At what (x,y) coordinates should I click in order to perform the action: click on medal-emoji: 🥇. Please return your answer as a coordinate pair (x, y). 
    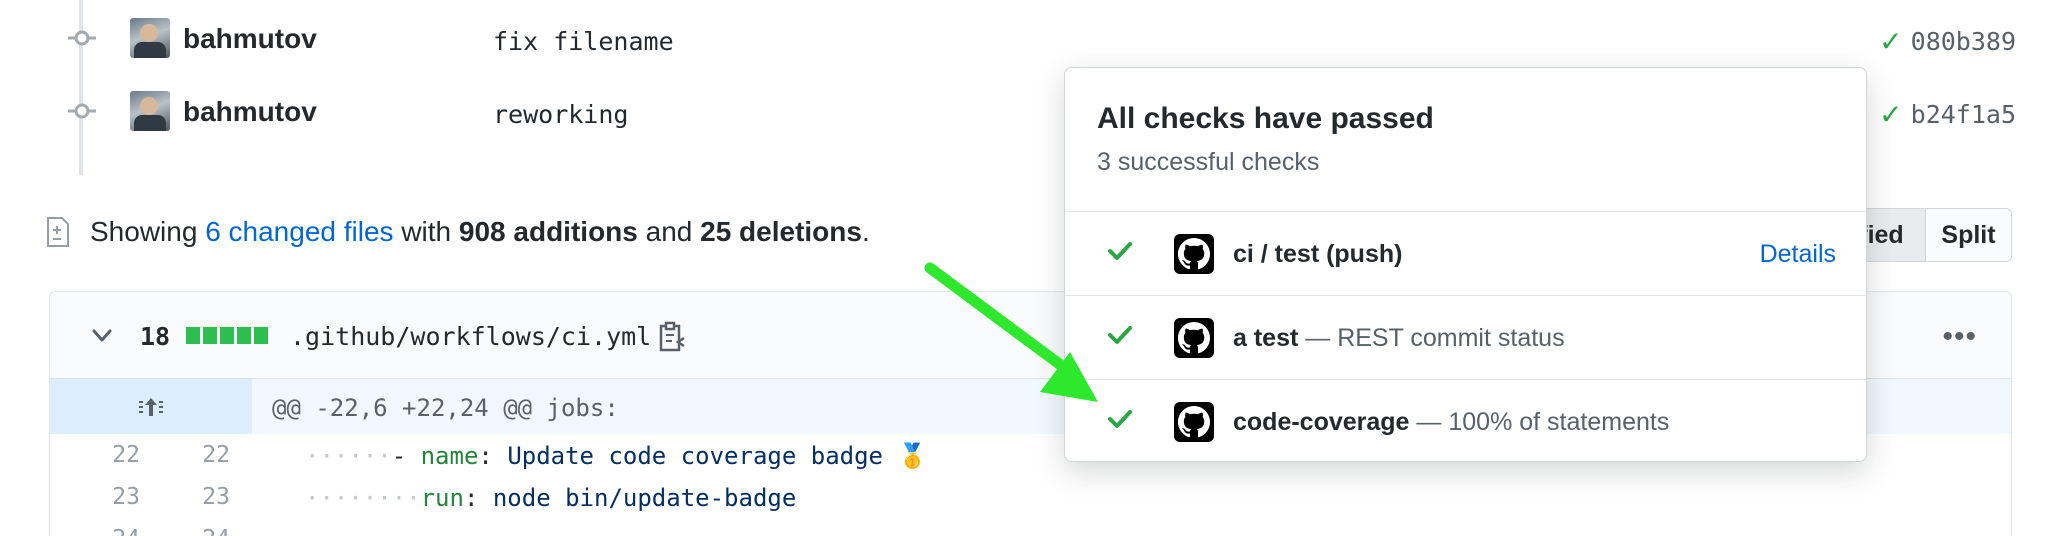
    Looking at the image, I should click on (912, 456).